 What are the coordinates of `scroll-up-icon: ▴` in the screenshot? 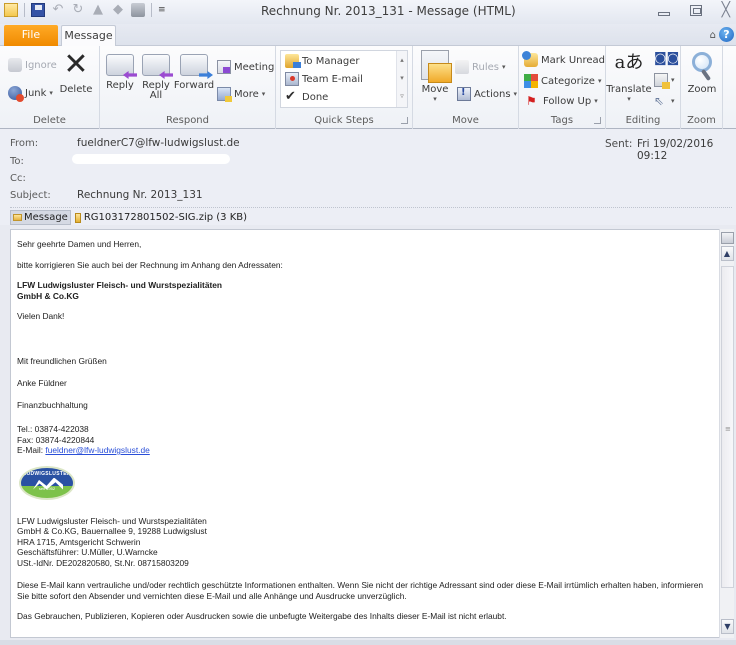 It's located at (402, 60).